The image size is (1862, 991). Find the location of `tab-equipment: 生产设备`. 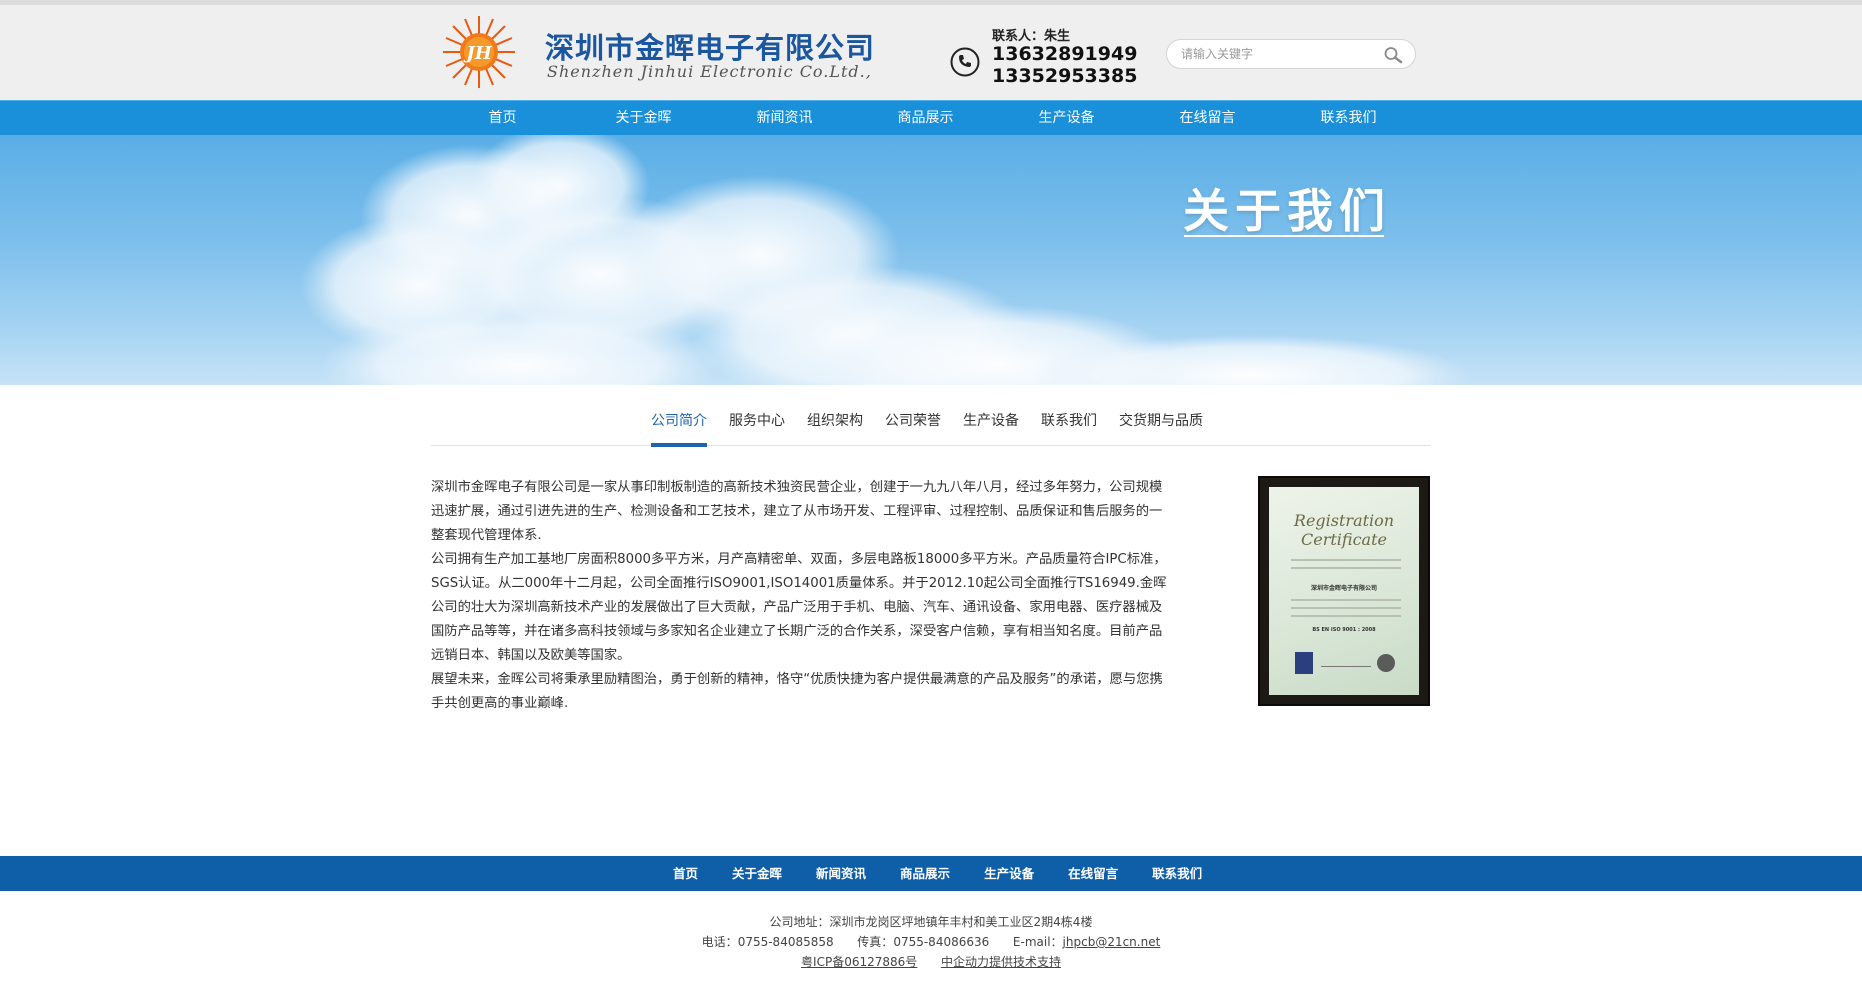

tab-equipment: 生产设备 is located at coordinates (991, 423).